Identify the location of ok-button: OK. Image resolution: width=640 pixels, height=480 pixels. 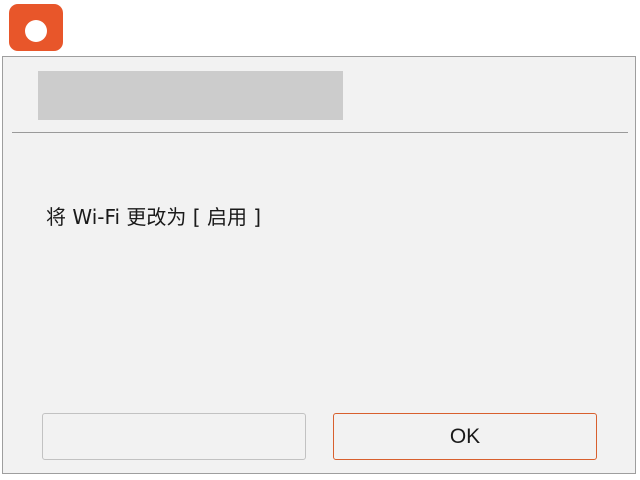
(465, 436).